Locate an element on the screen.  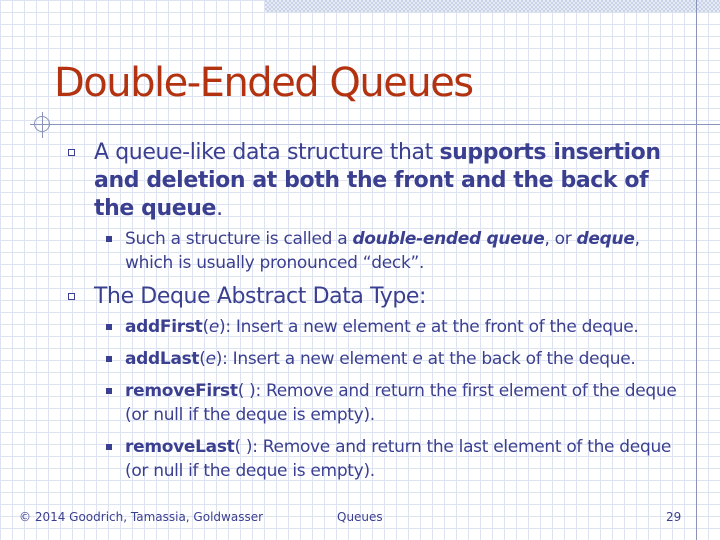
method-name: addLast is located at coordinates (162, 359).